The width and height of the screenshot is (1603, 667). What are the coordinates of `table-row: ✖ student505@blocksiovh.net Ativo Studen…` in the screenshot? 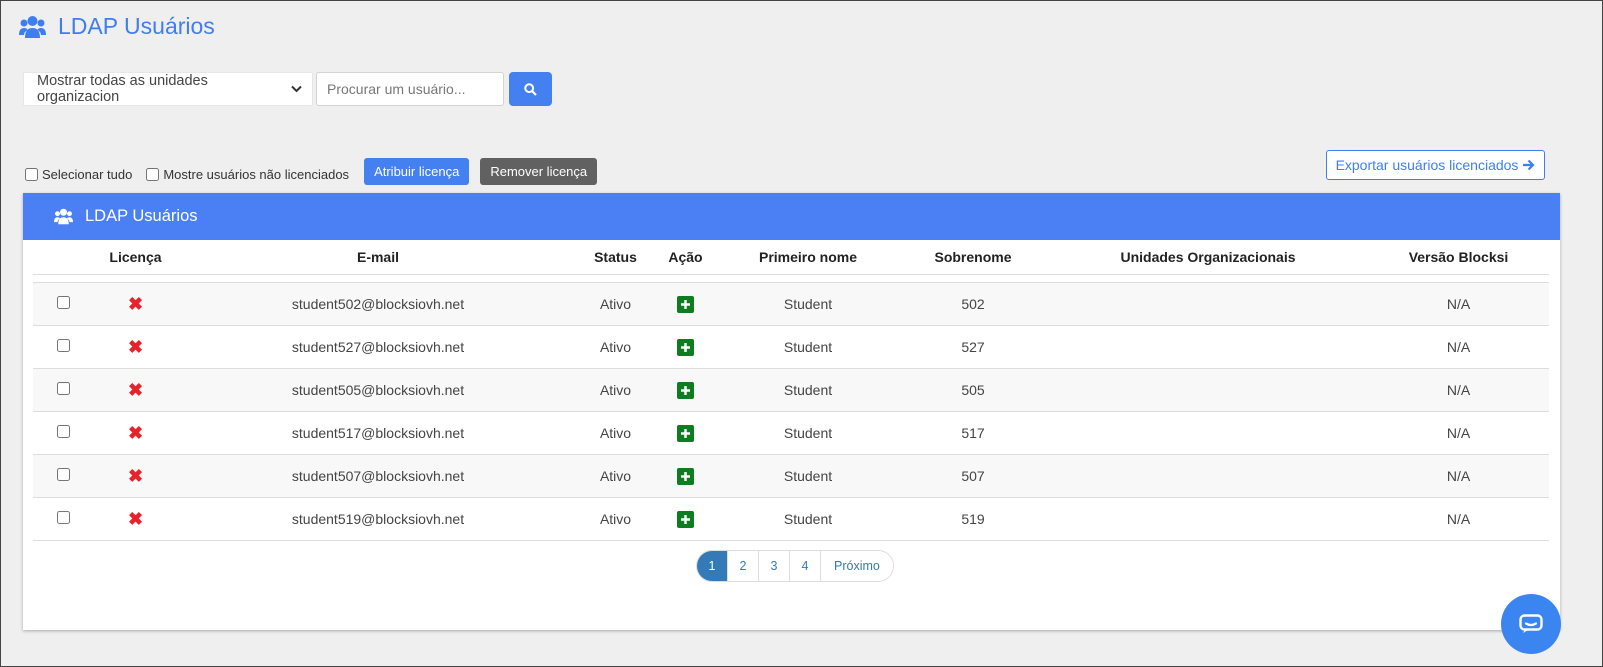 It's located at (791, 390).